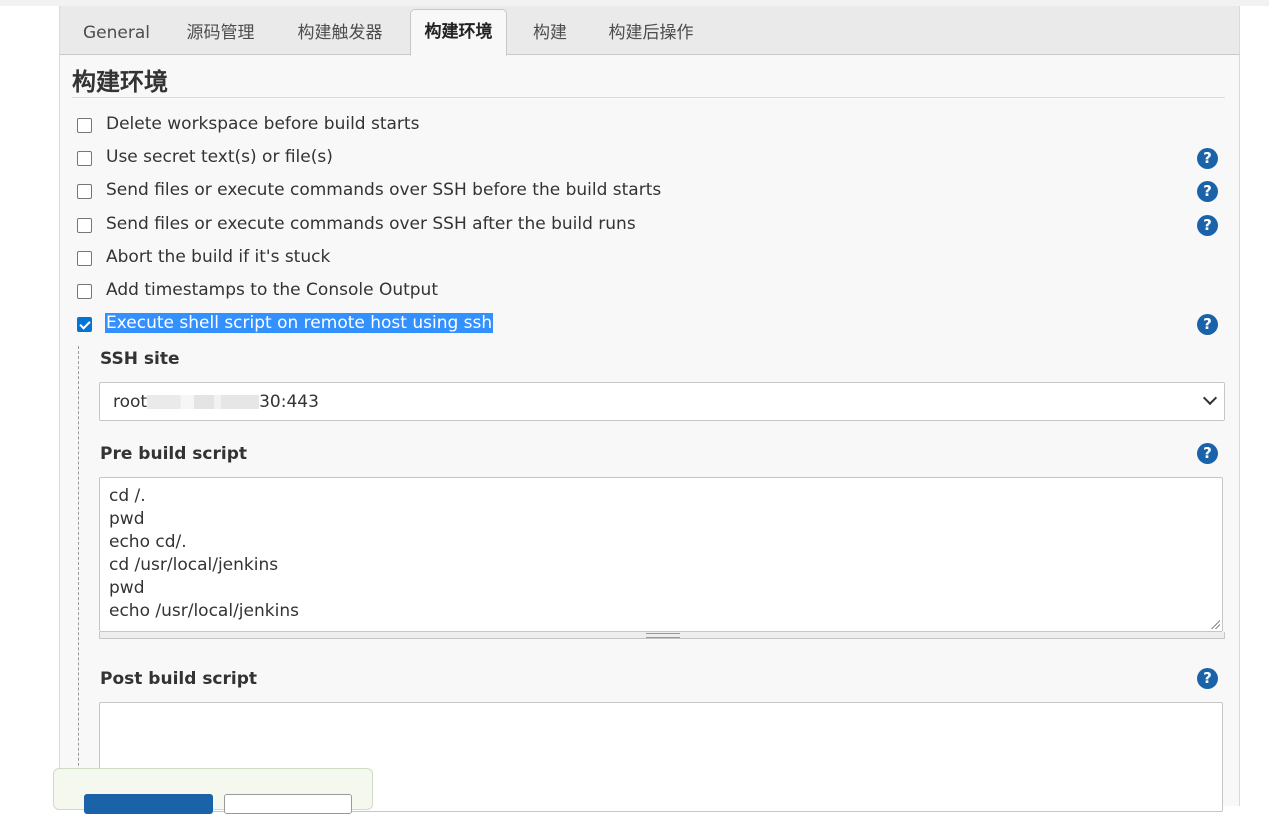  What do you see at coordinates (148, 804) in the screenshot?
I see `save-button` at bounding box center [148, 804].